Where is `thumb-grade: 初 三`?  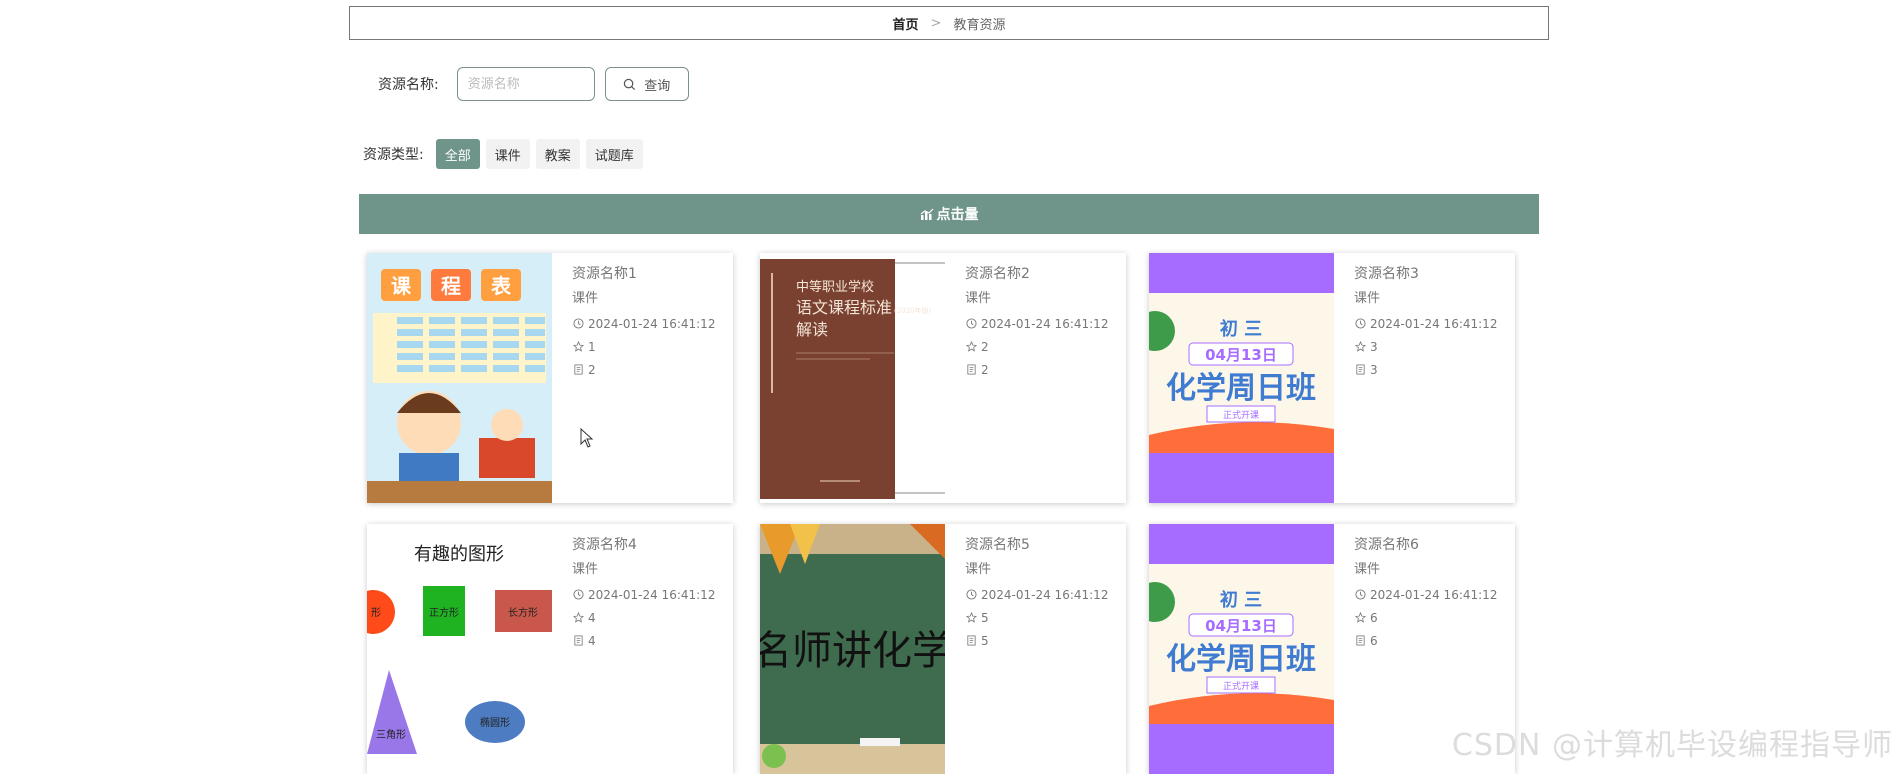
thumb-grade: 初 三 is located at coordinates (1241, 600).